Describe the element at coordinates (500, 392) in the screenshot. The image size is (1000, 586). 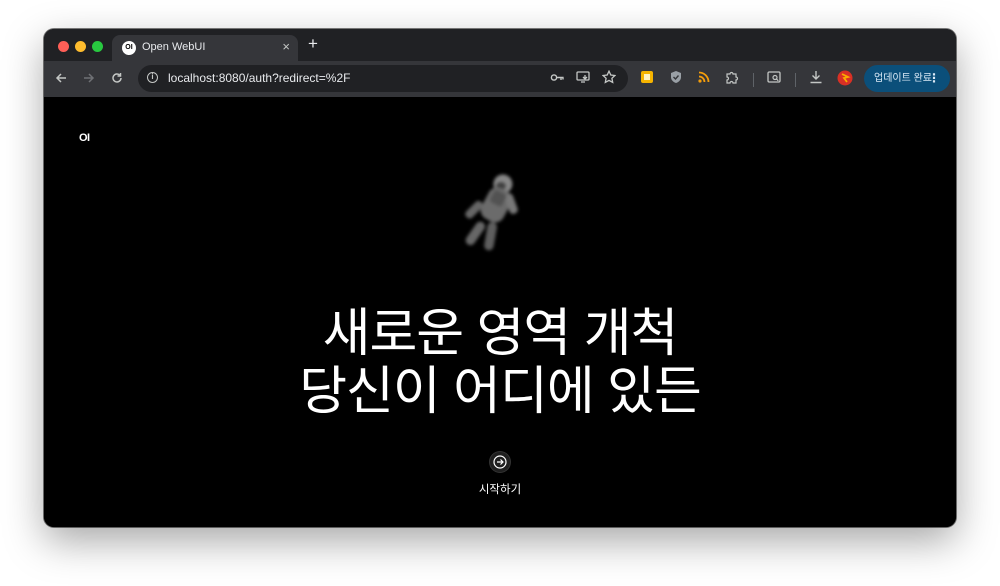
I see `headline-line-2: 당신이 어디에 있든` at that location.